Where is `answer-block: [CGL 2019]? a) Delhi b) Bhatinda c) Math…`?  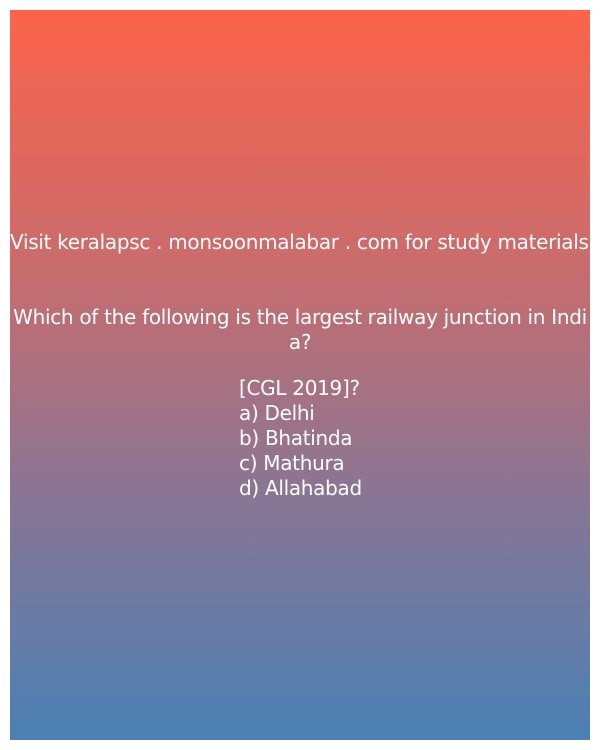 answer-block: [CGL 2019]? a) Delhi b) Bhatinda c) Math… is located at coordinates (300, 438).